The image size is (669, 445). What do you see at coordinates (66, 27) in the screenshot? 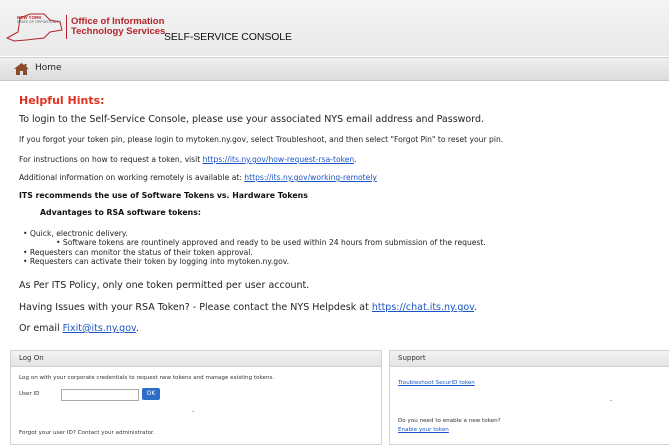
I see `logo-divider` at bounding box center [66, 27].